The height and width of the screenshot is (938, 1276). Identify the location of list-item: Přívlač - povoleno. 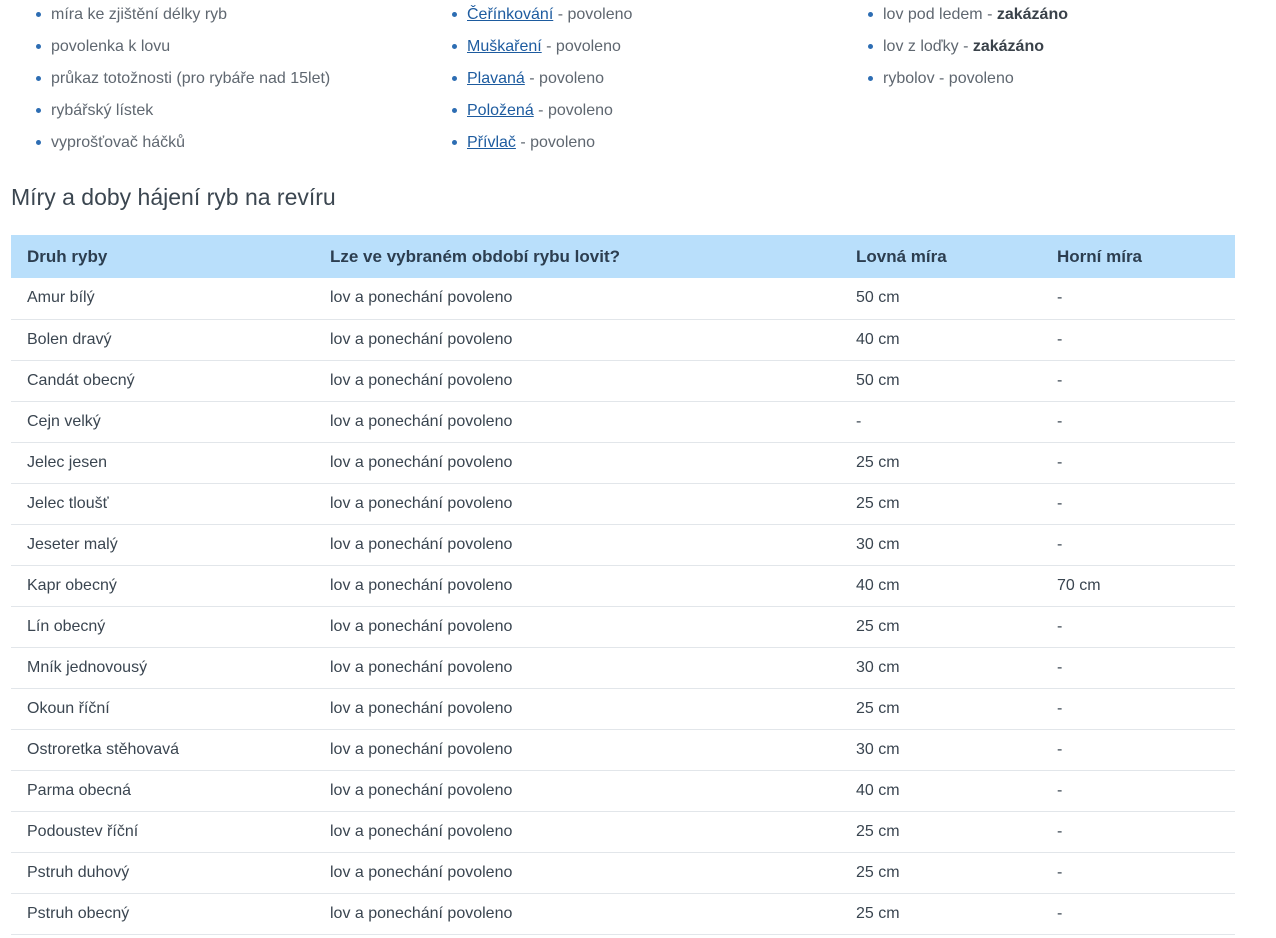
(542, 144).